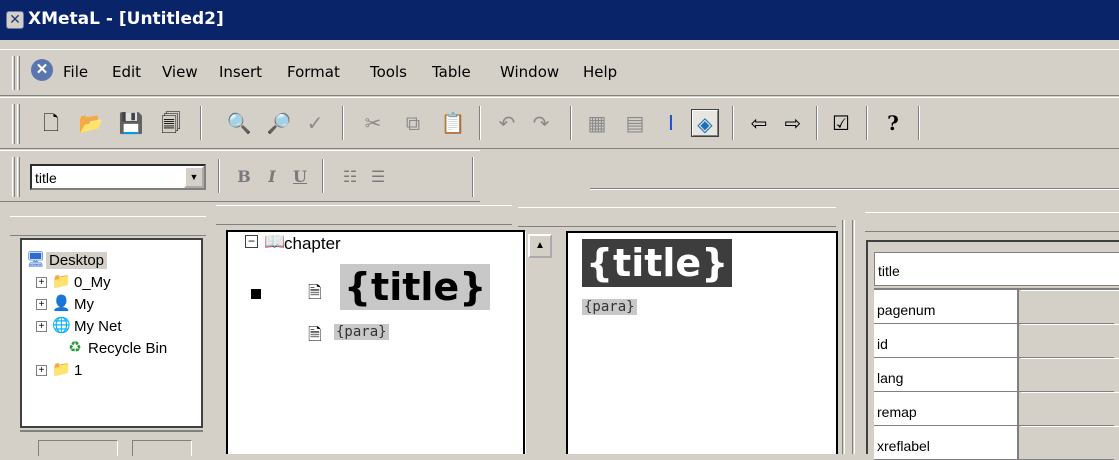 The image size is (1119, 460). What do you see at coordinates (702, 342) in the screenshot?
I see `tags-view-pane: {title} {para}` at bounding box center [702, 342].